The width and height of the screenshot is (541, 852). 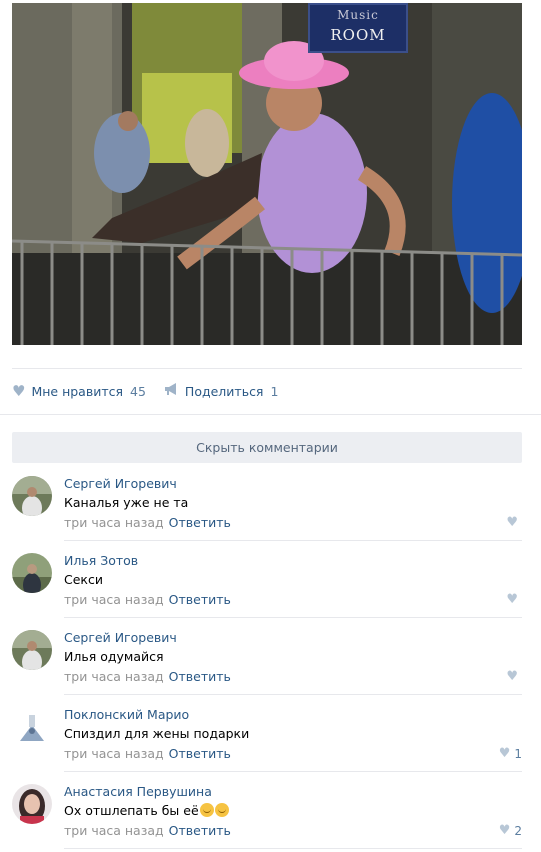 What do you see at coordinates (518, 830) in the screenshot?
I see `comment-like-count: 2` at bounding box center [518, 830].